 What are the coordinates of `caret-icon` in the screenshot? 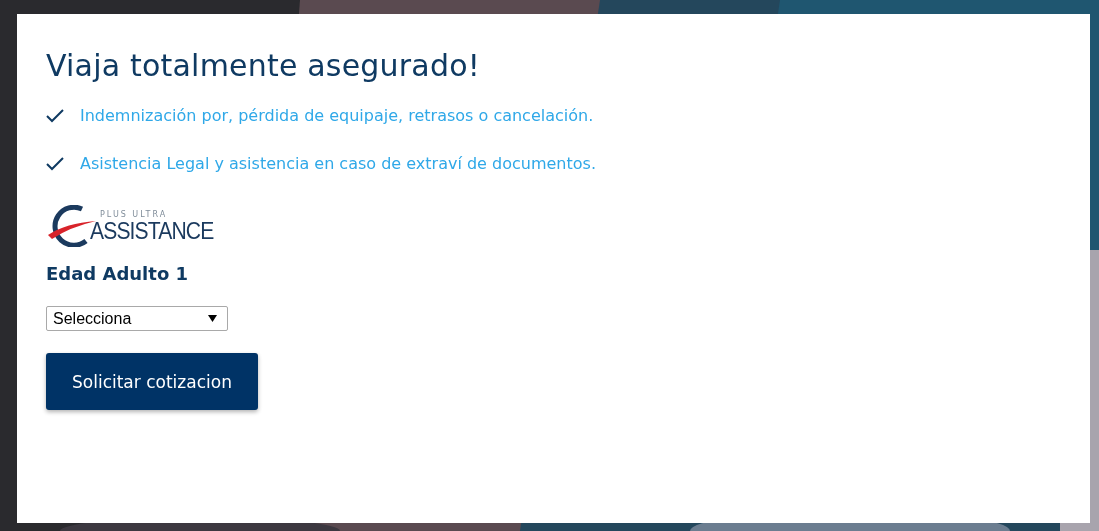 It's located at (212, 318).